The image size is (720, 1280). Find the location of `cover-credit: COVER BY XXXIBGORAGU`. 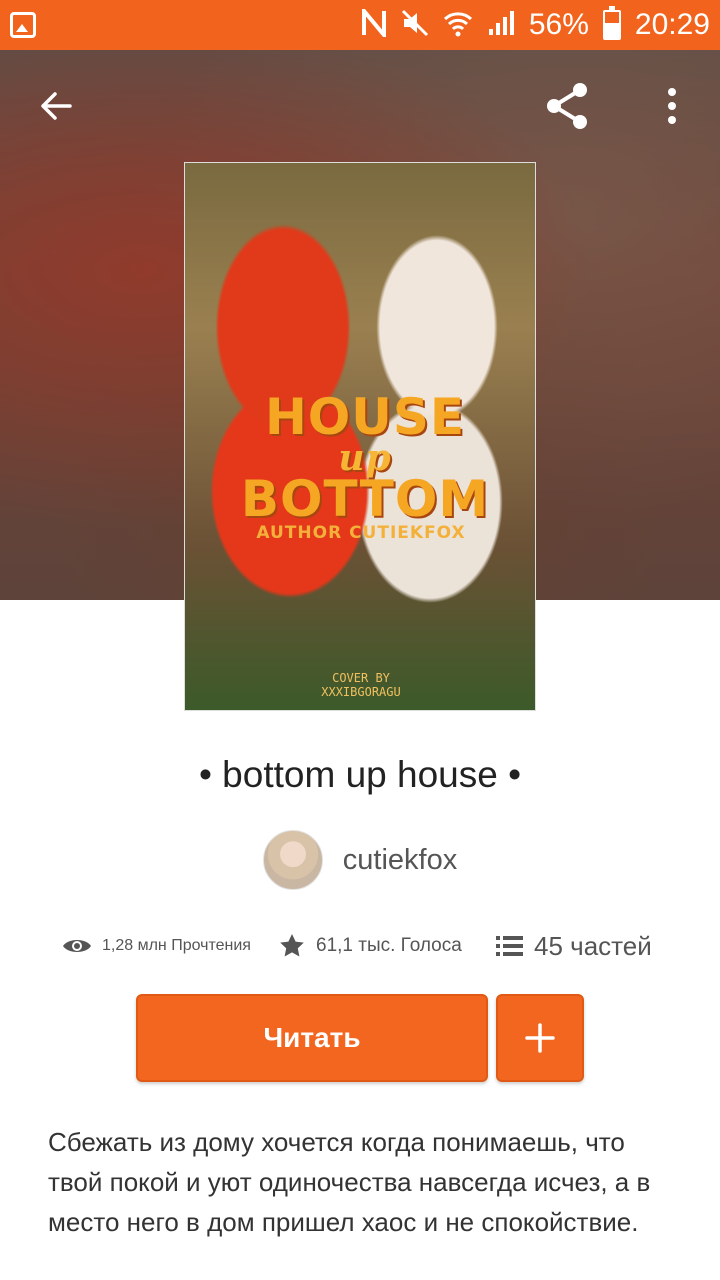

cover-credit: COVER BY XXXIBGORAGU is located at coordinates (361, 685).